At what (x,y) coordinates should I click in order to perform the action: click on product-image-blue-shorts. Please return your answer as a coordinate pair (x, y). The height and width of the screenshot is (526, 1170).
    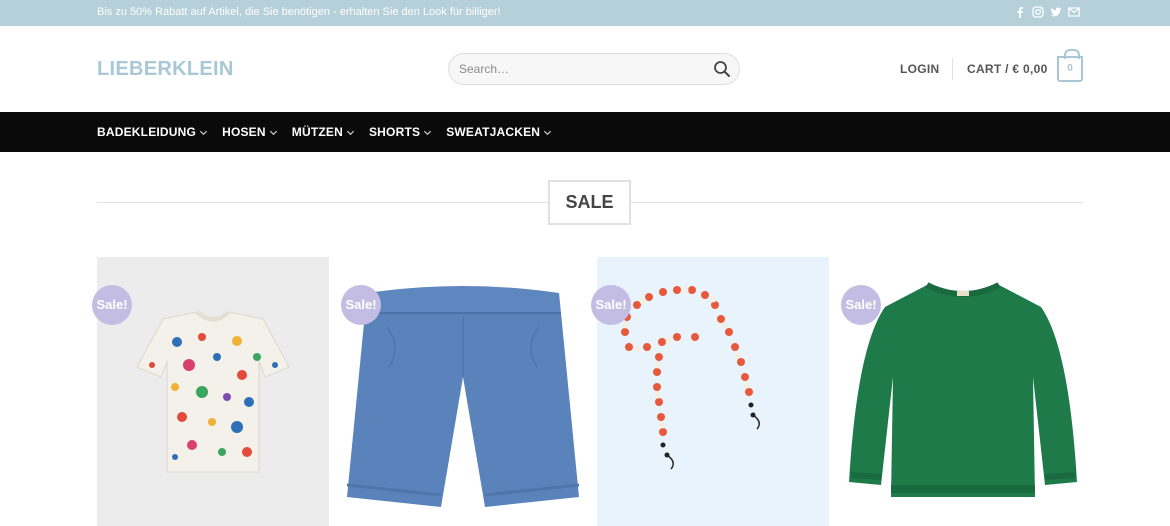
    Looking at the image, I should click on (463, 391).